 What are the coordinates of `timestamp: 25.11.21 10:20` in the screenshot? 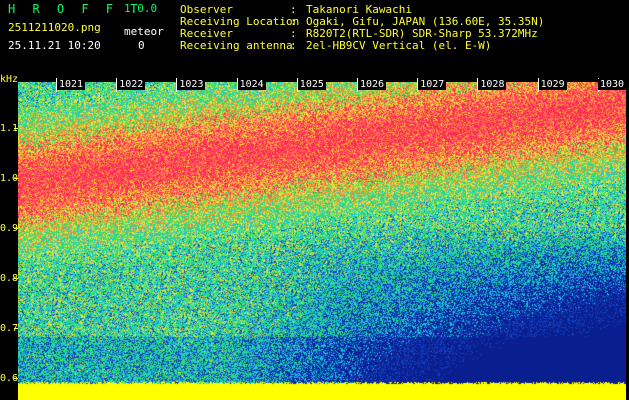 It's located at (54, 45).